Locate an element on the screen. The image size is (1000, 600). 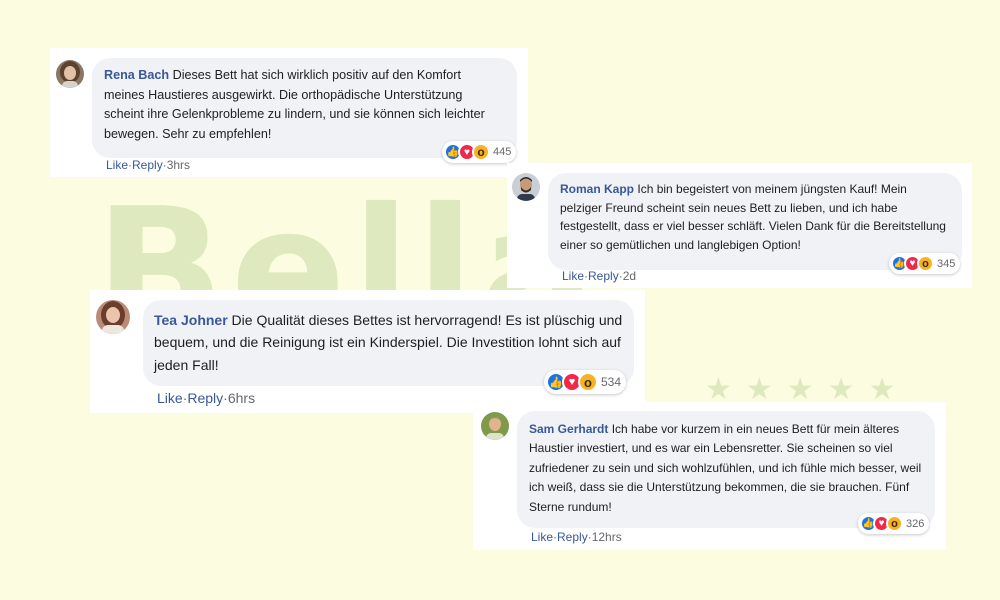
reaction-summary: 👍 ♥ o 445 is located at coordinates (479, 152).